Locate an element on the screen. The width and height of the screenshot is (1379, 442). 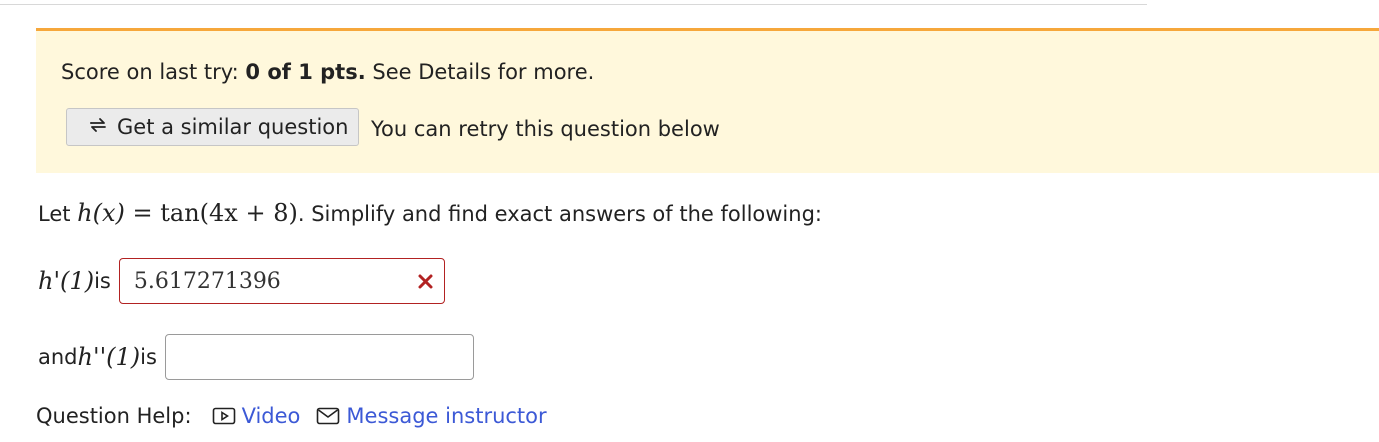
part1-label: is is located at coordinates (102, 281).